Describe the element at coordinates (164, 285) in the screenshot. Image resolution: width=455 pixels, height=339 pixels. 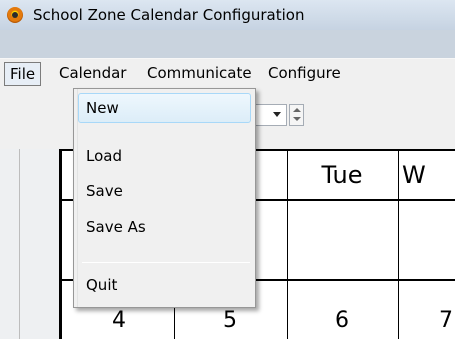
I see `file-menu-quit: Quit` at that location.